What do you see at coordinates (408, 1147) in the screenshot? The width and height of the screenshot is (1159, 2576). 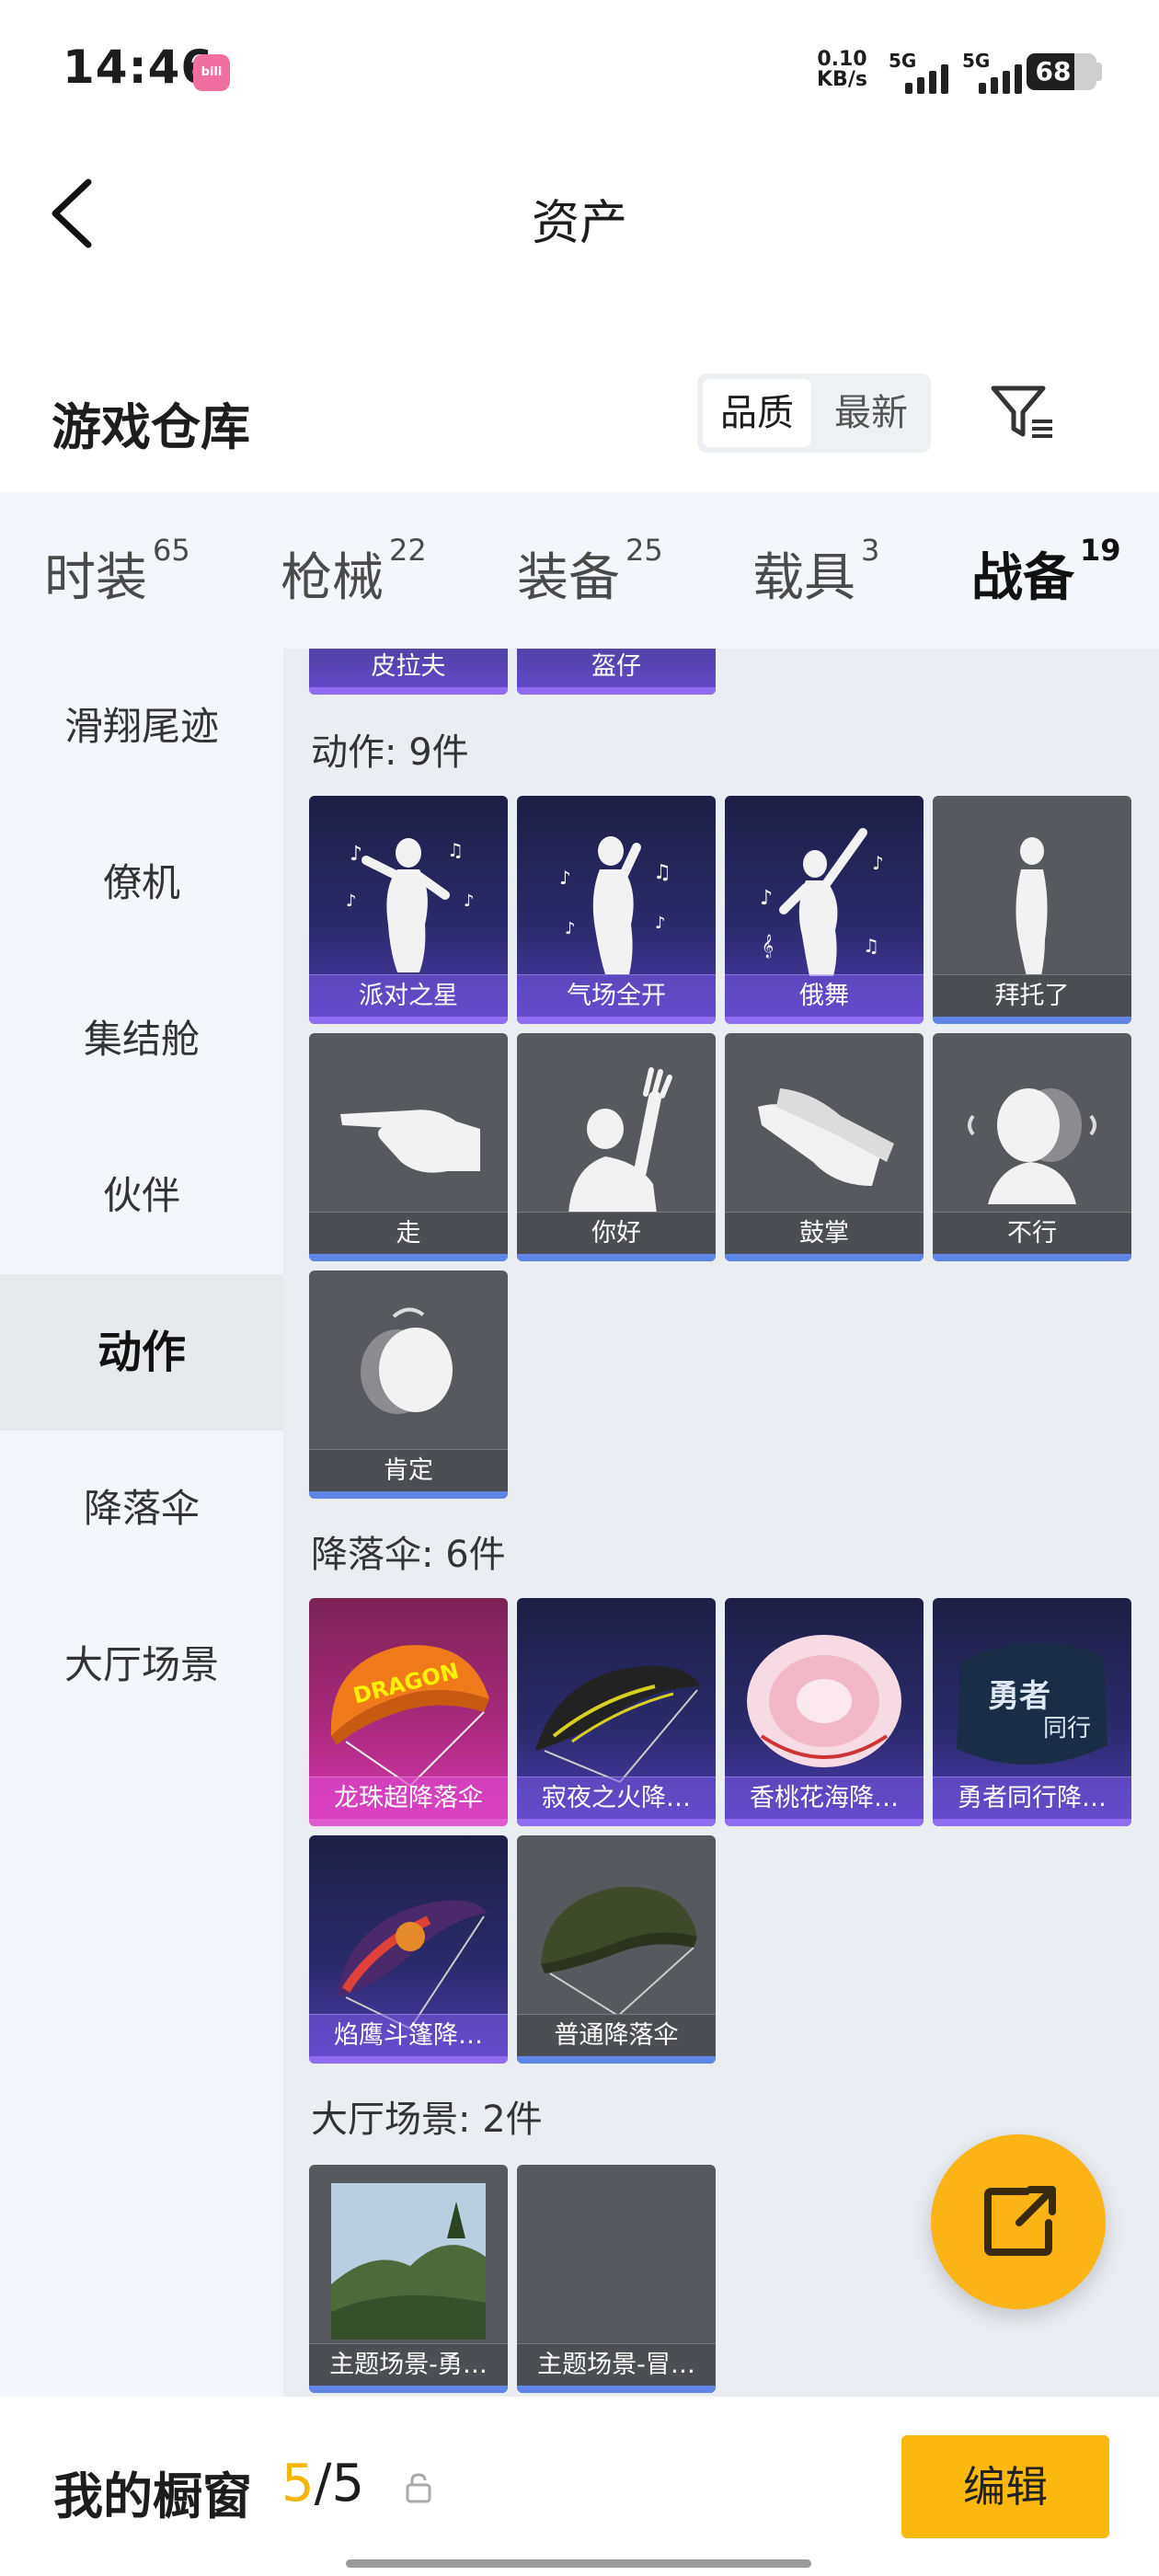 I see `item-card: 走` at bounding box center [408, 1147].